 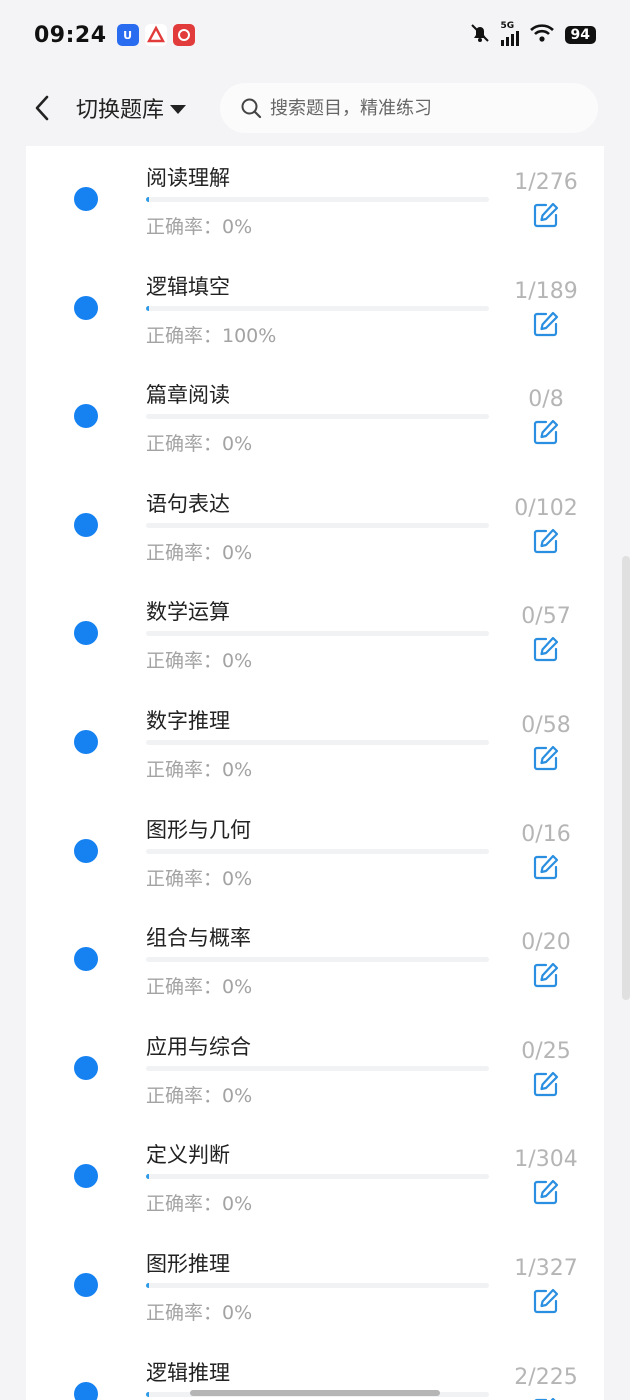 I want to click on list-item: 数学运算正确率：0% 0/57, so click(x=315, y=634).